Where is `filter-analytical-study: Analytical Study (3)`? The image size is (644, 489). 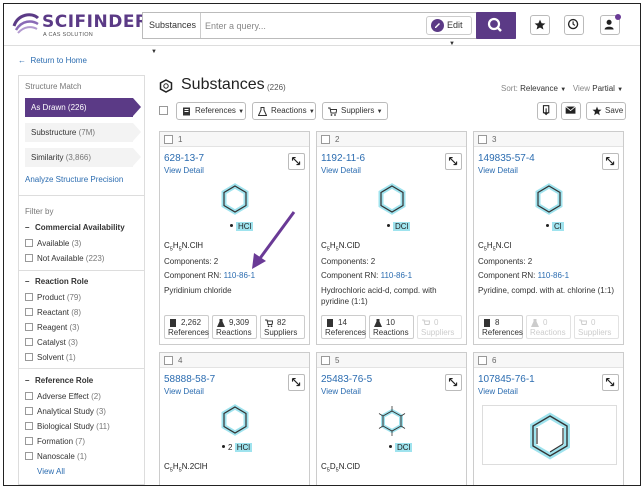 filter-analytical-study: Analytical Study (3) is located at coordinates (65, 411).